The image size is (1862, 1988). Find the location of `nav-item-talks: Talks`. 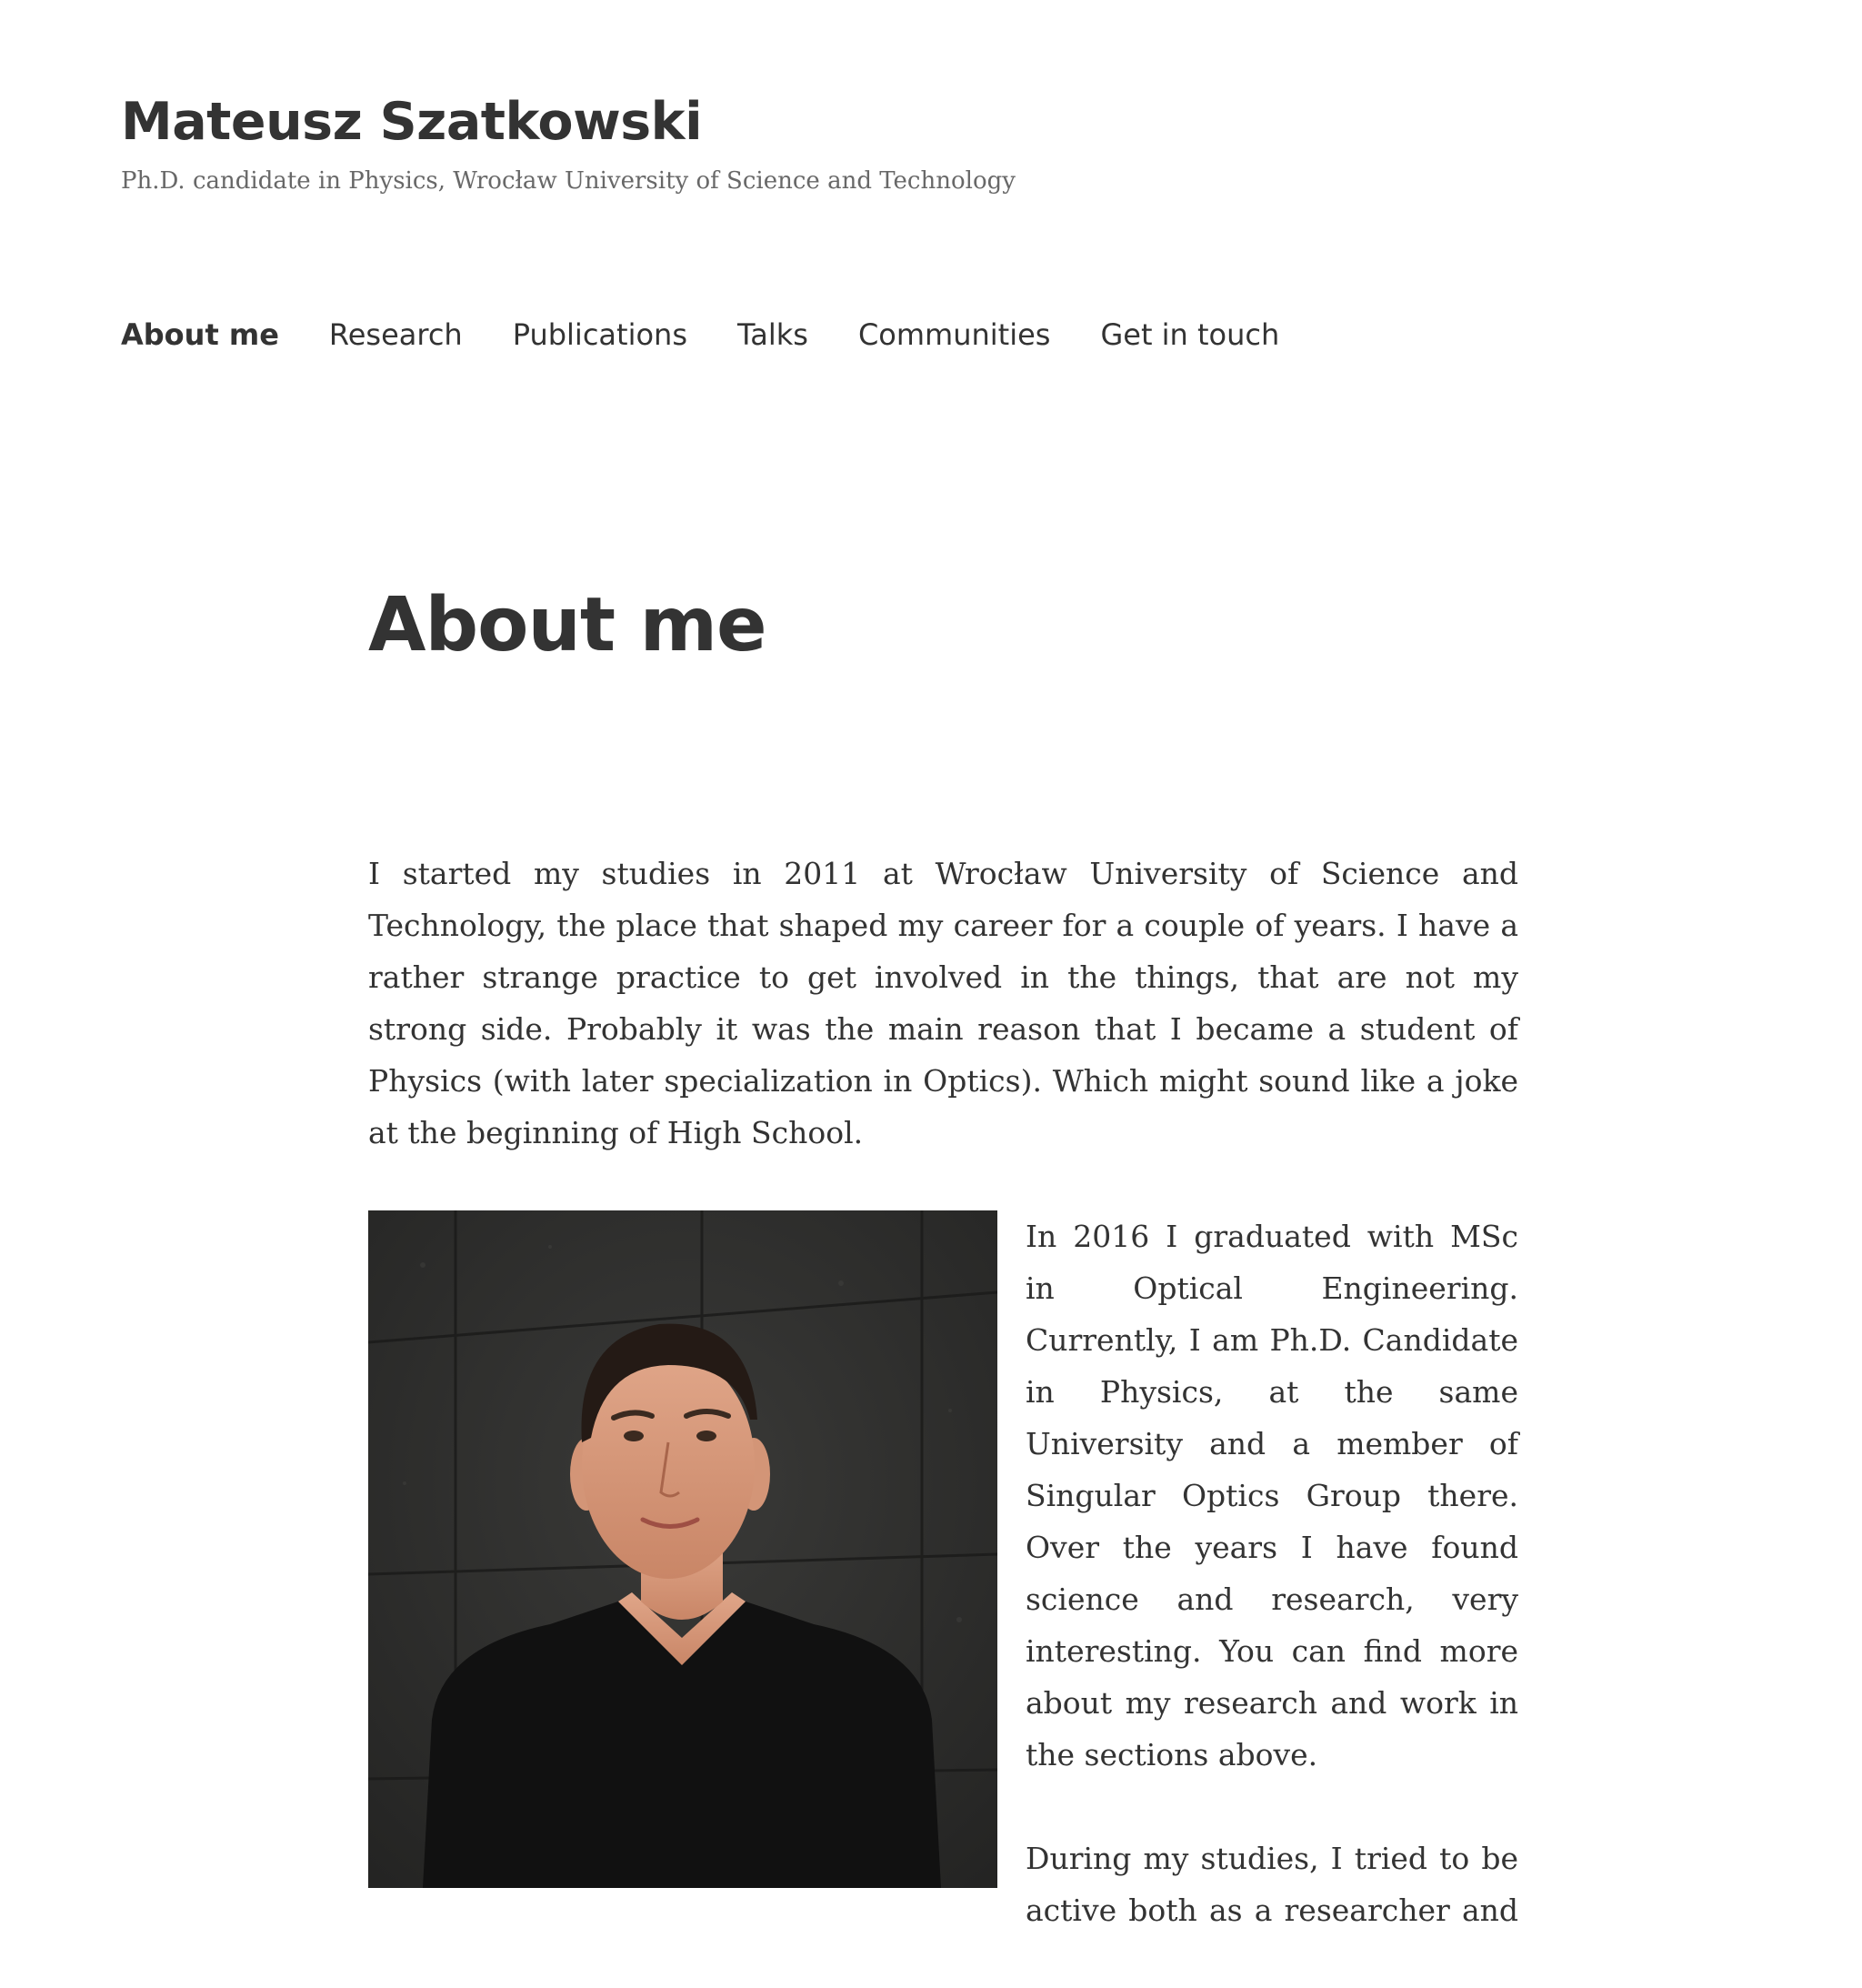

nav-item-talks: Talks is located at coordinates (772, 335).